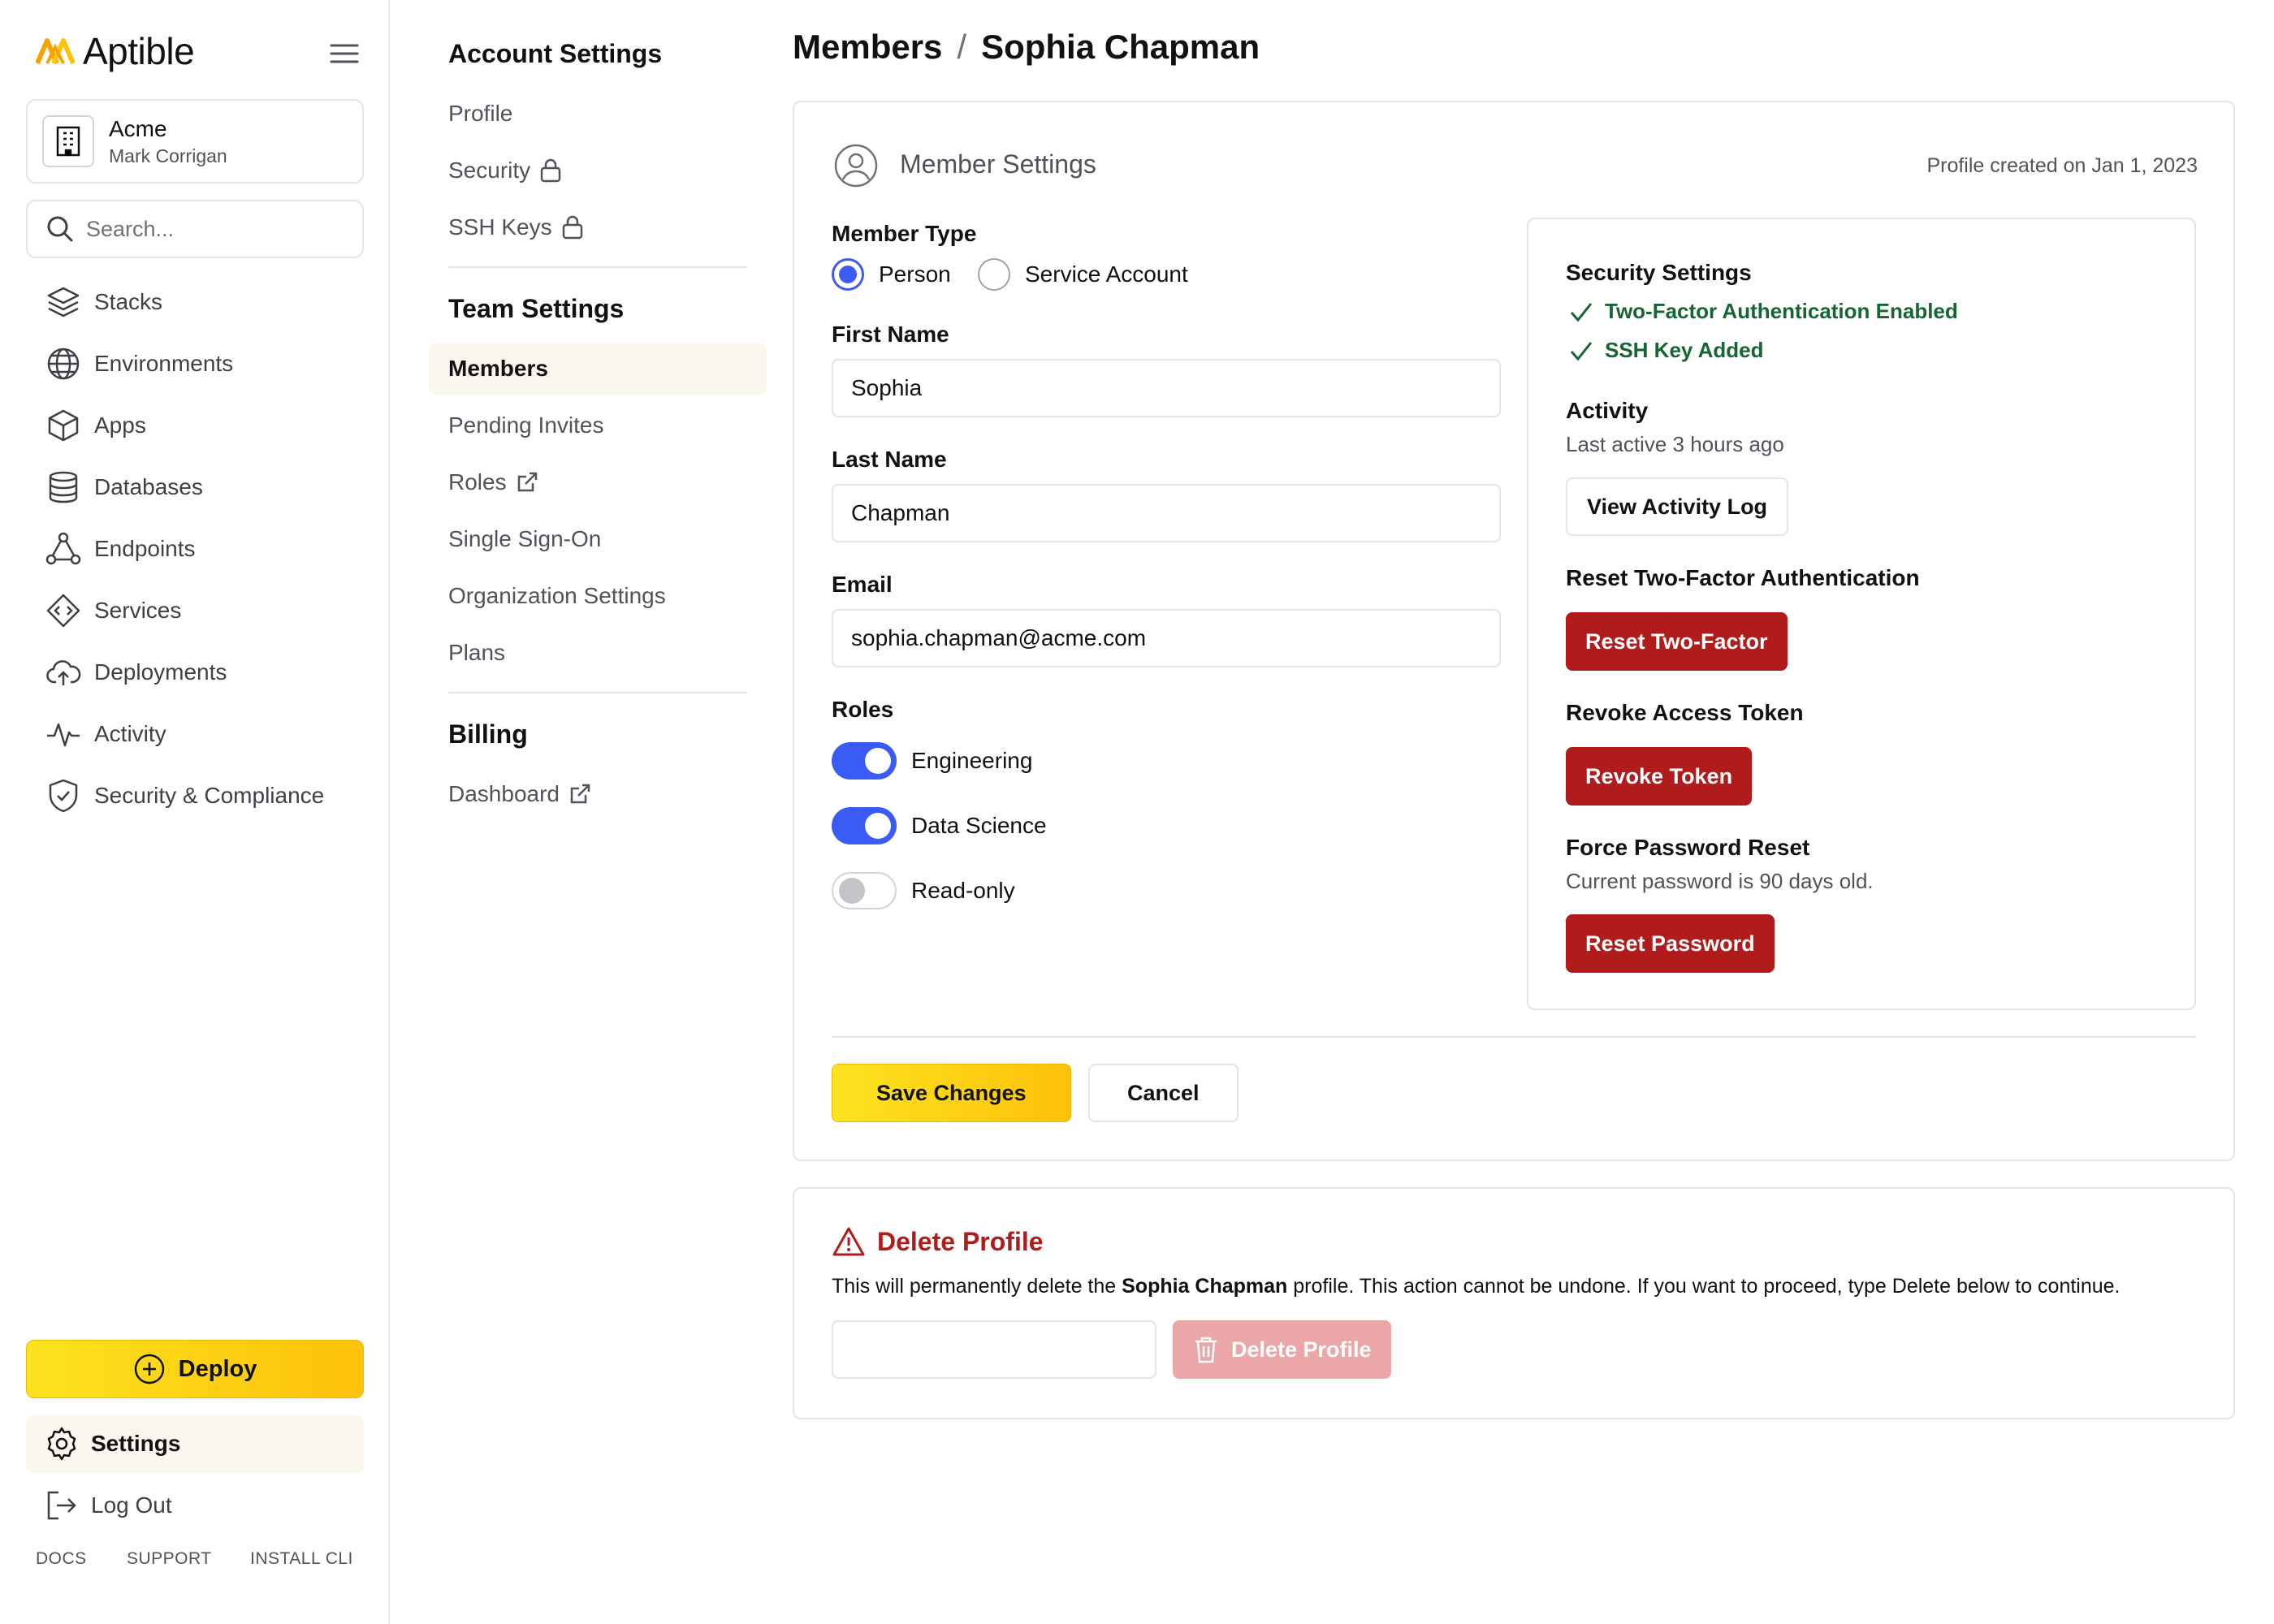 The width and height of the screenshot is (2274, 1624). I want to click on sidebar-item-label: Databases, so click(149, 487).